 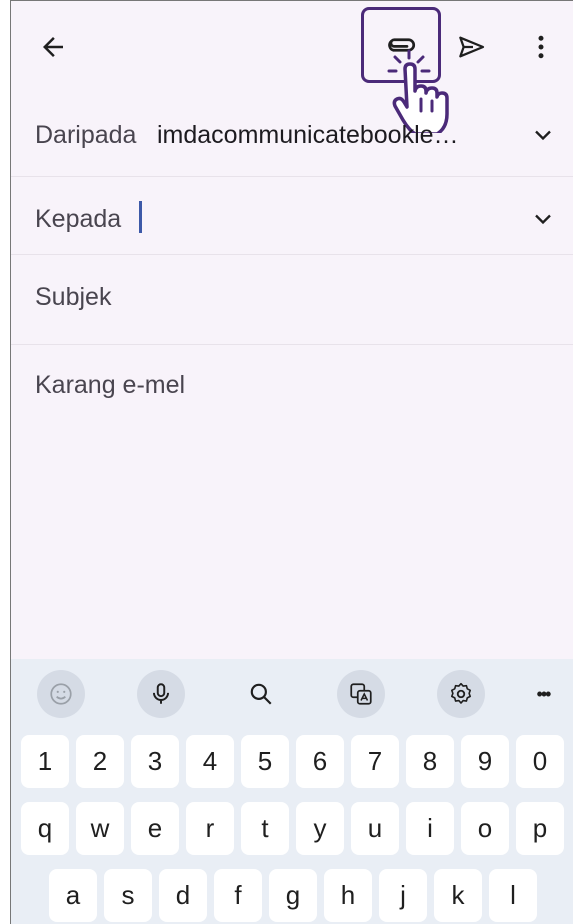 I want to click on to-label: Kepada, so click(x=78, y=219).